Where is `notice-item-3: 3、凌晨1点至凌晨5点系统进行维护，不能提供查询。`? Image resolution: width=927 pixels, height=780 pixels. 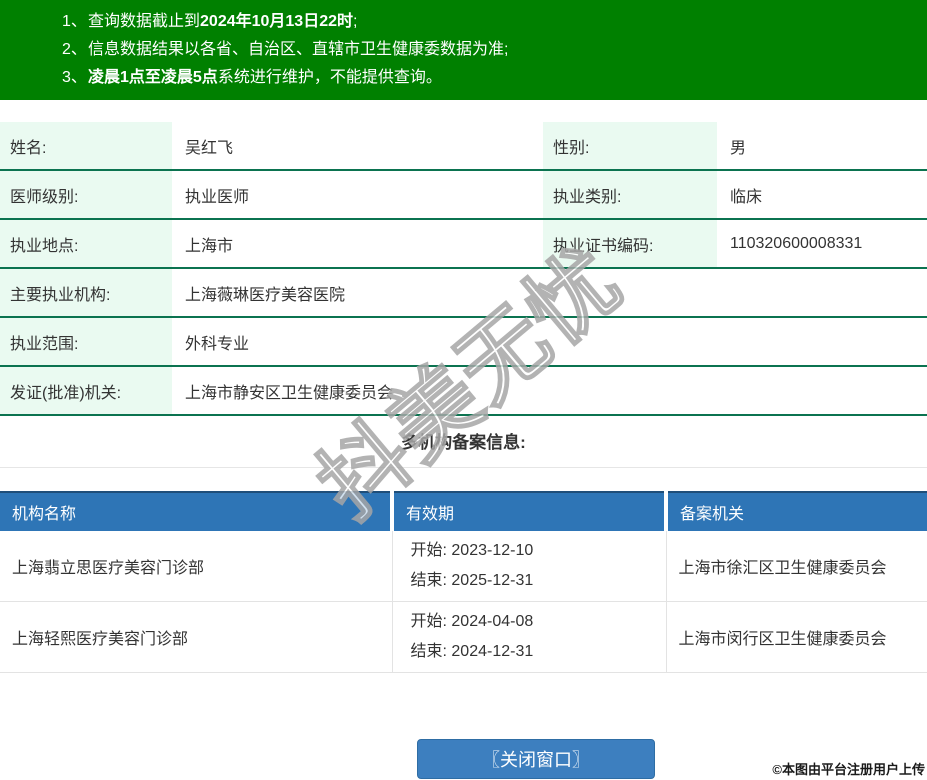 notice-item-3: 3、凌晨1点至凌晨5点系统进行维护，不能提供查询。 is located at coordinates (489, 78).